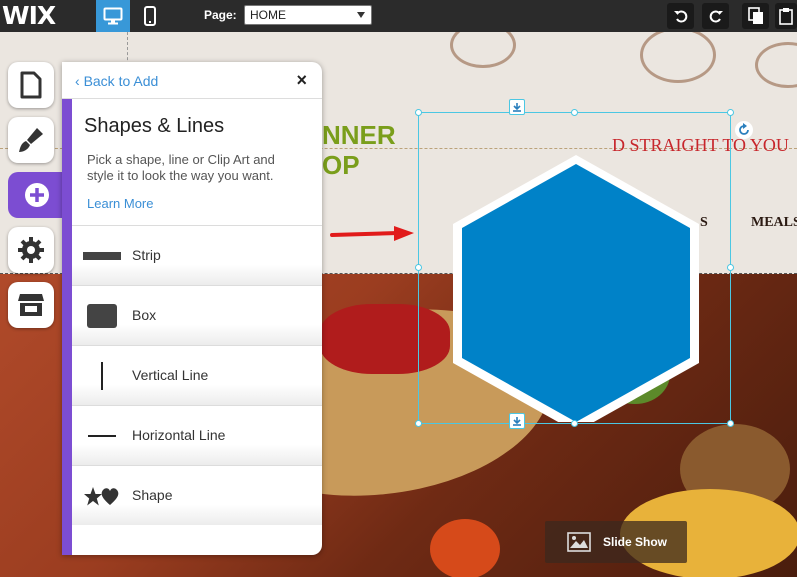 This screenshot has height=577, width=797. I want to click on page-select-value: HOME, so click(268, 15).